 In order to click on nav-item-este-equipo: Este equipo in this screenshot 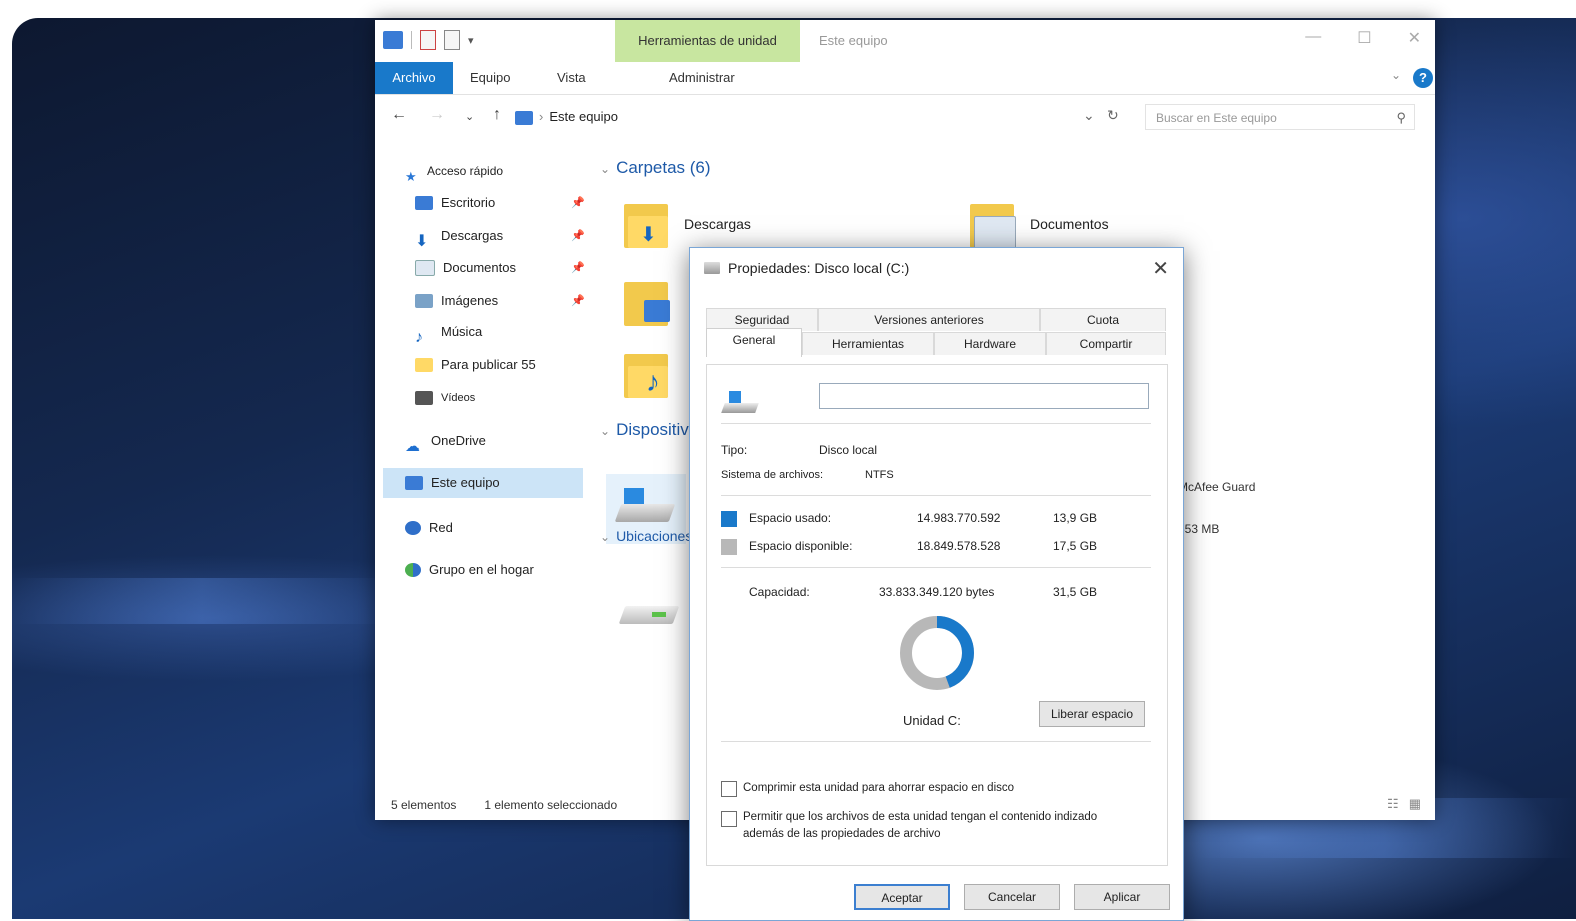, I will do `click(483, 483)`.